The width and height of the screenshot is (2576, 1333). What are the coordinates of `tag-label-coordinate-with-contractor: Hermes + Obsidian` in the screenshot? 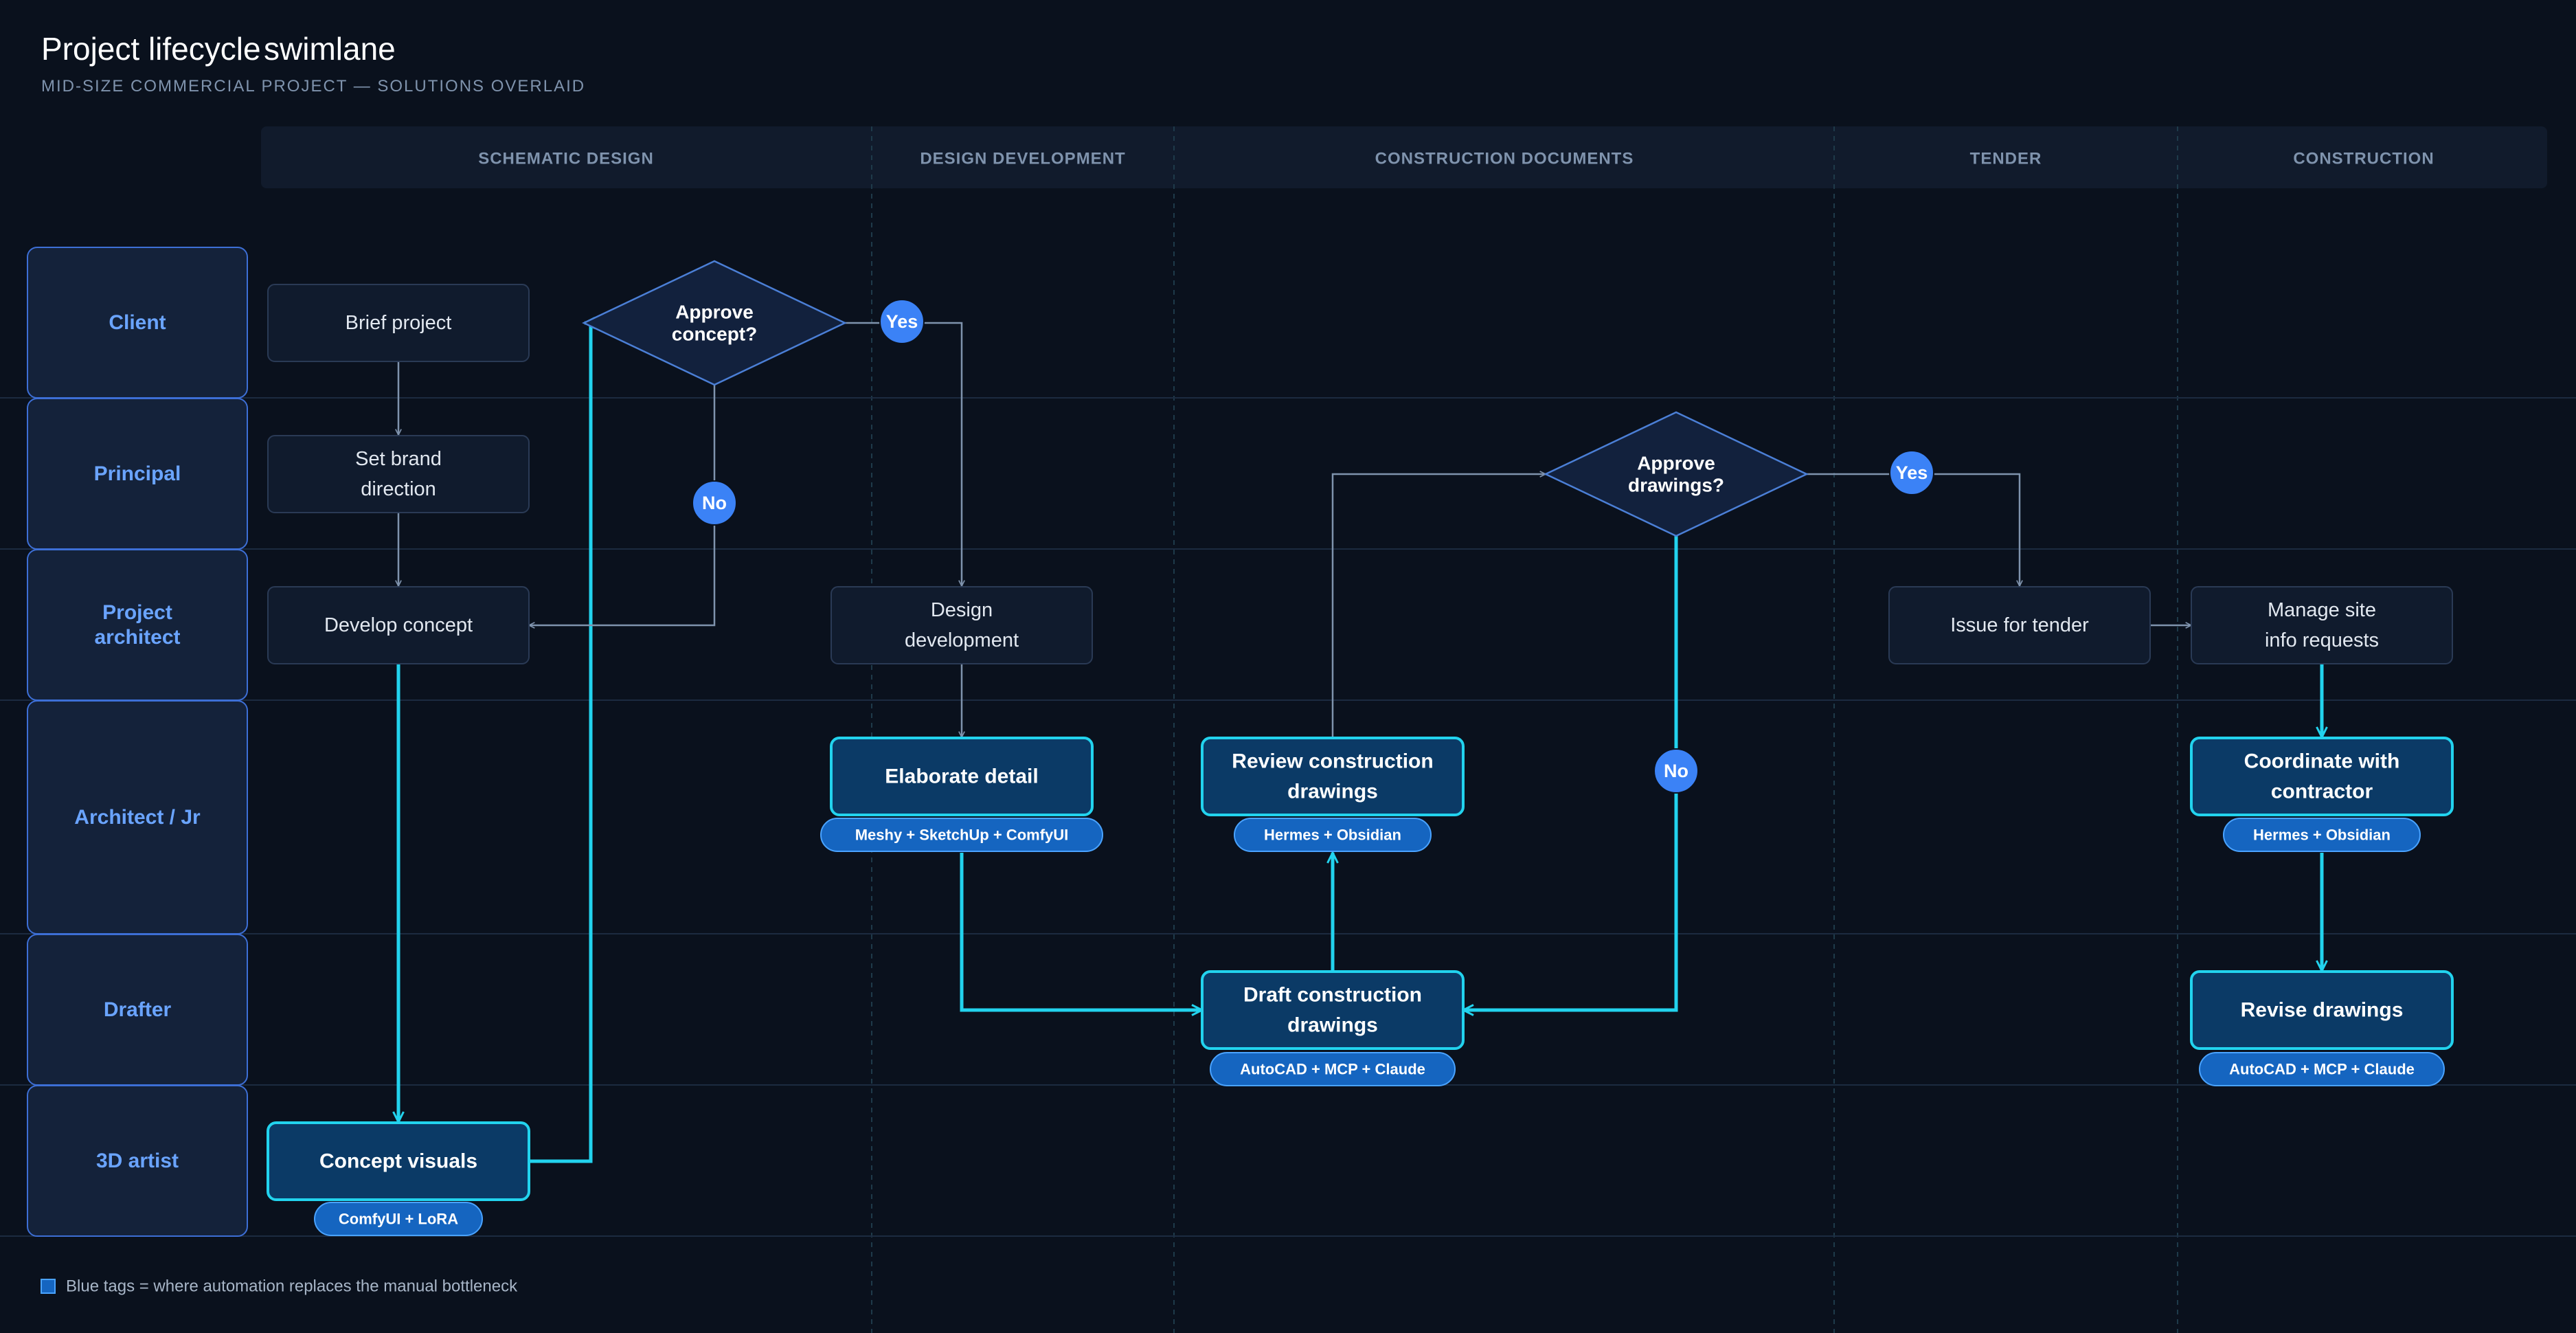 It's located at (2322, 835).